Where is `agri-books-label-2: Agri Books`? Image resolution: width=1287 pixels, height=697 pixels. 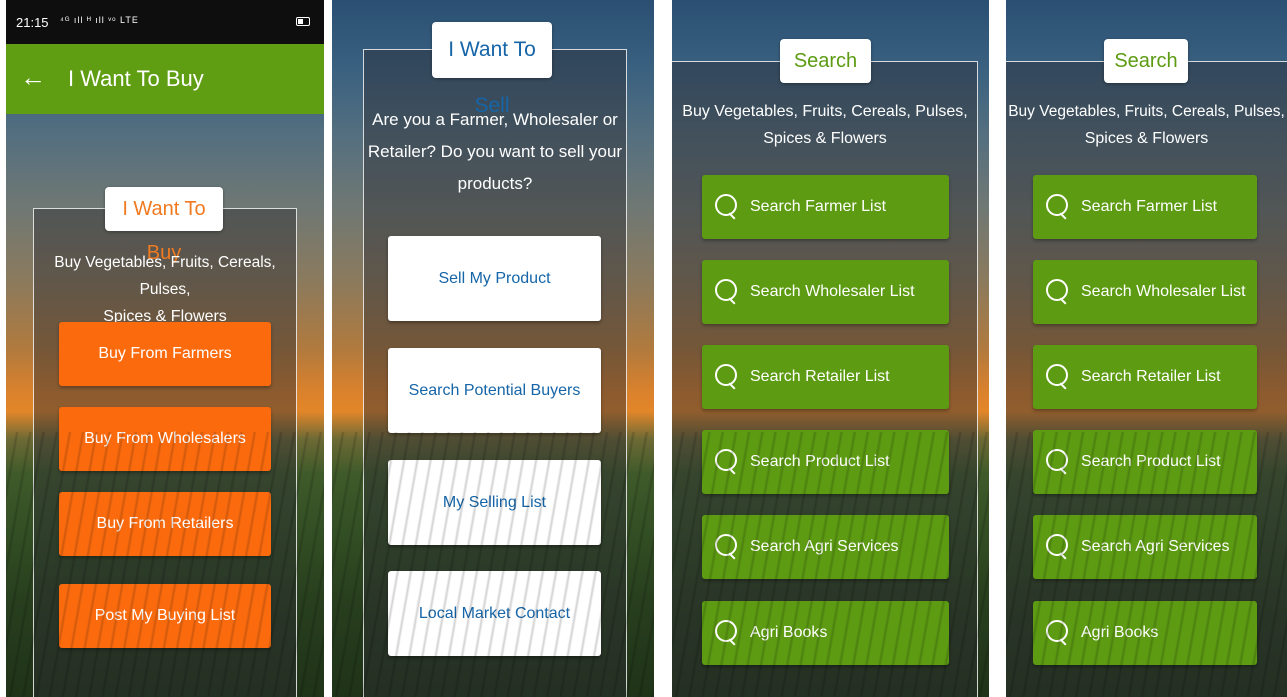
agri-books-label-2: Agri Books is located at coordinates (1120, 632).